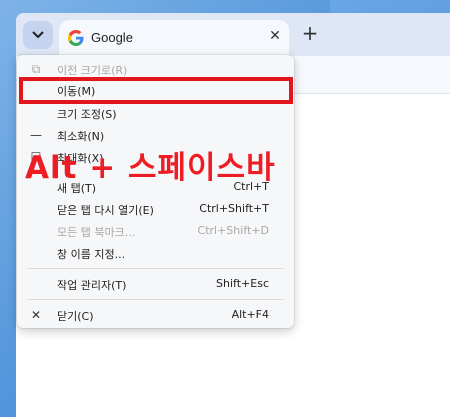  Describe the element at coordinates (155, 231) in the screenshot. I see `menu-item-bookmark-all-tabs: 모든 탭 북마크... Ctrl+Shift+D` at that location.